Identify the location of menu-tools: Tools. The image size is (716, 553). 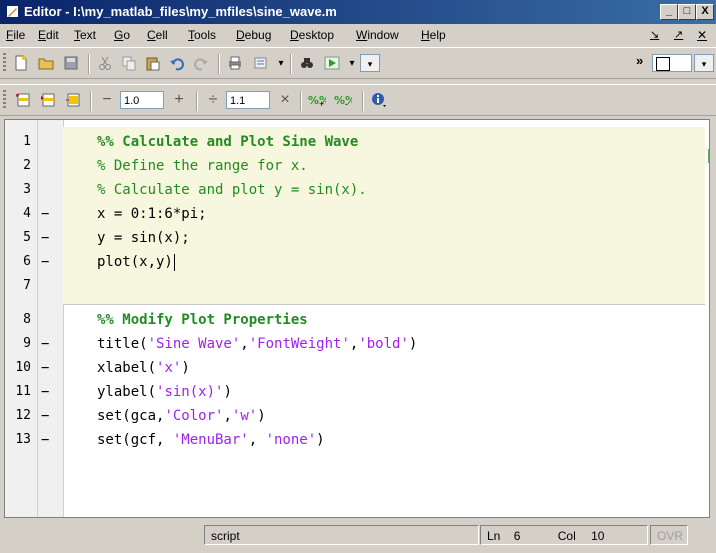
(202, 35).